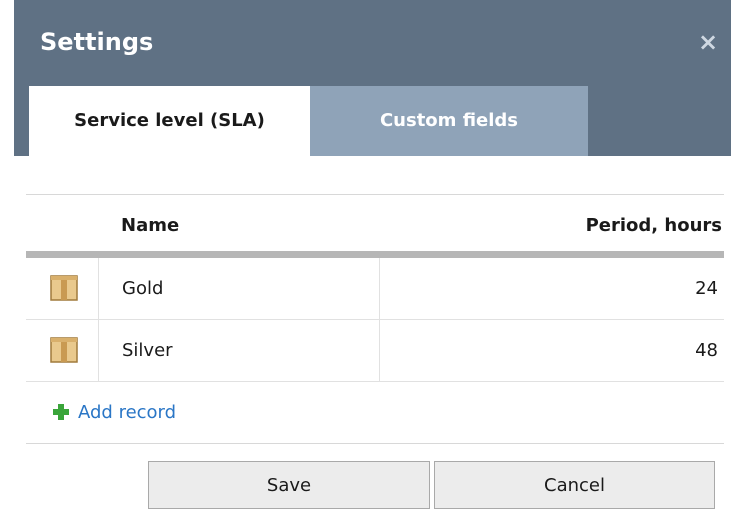 Image resolution: width=731 pixels, height=532 pixels. What do you see at coordinates (375, 223) in the screenshot?
I see `grid-header: Name Period, hours` at bounding box center [375, 223].